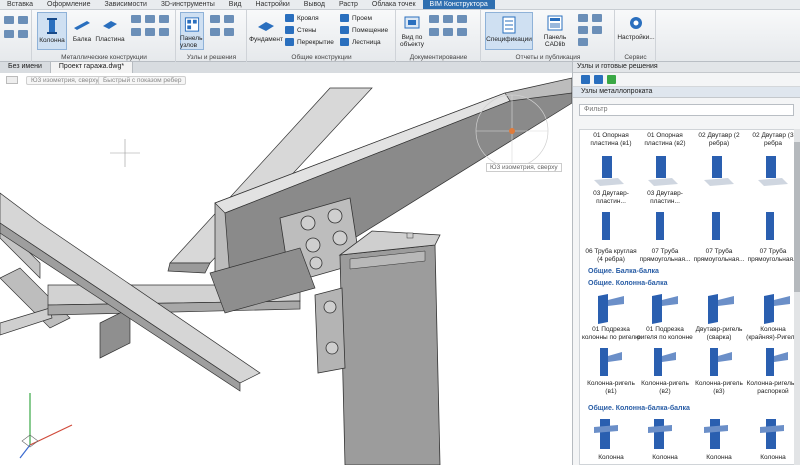 The height and width of the screenshot is (465, 800). What do you see at coordinates (719, 140) in the screenshot?
I see `list-item: 02 Двутавр (2 ребра)` at bounding box center [719, 140].